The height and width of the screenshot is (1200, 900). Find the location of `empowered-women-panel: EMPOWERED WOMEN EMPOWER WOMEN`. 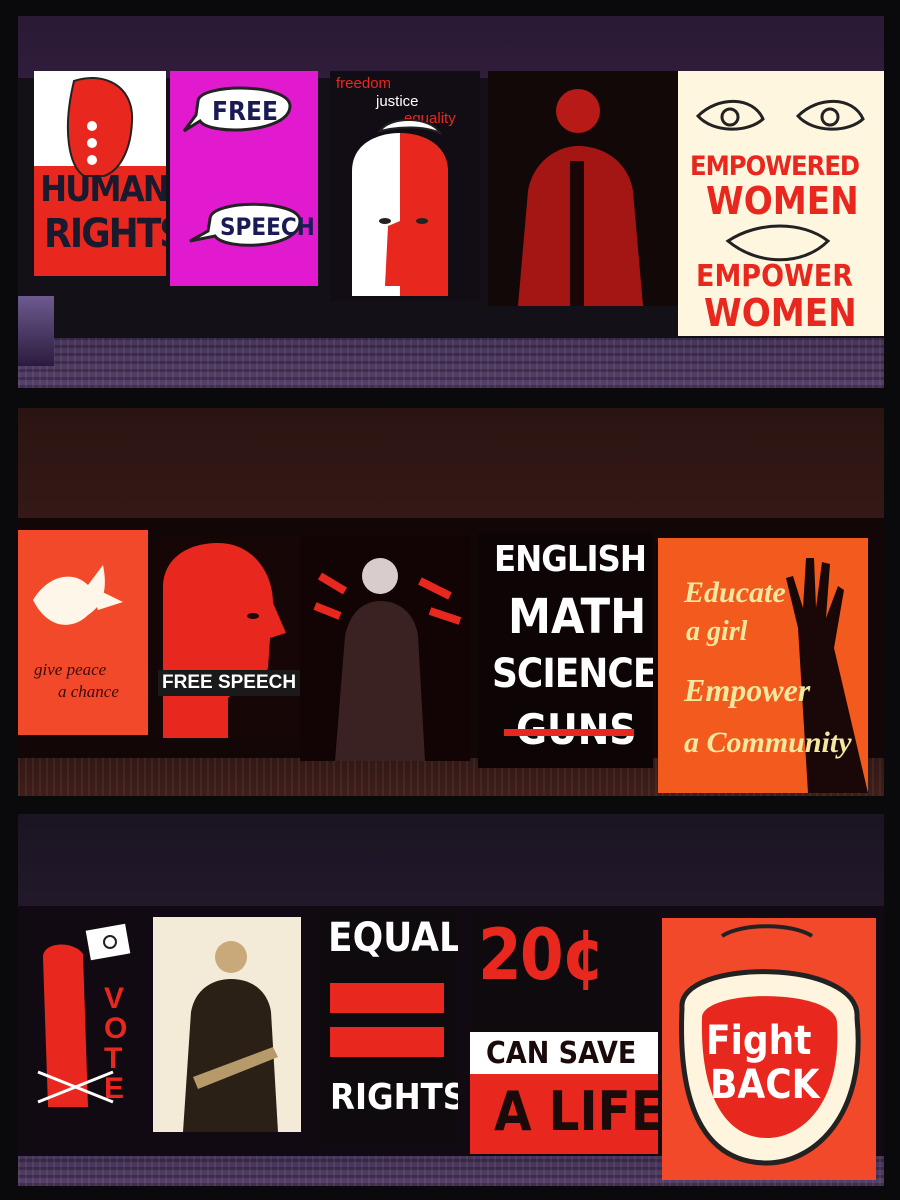

empowered-women-panel: EMPOWERED WOMEN EMPOWER WOMEN is located at coordinates (781, 203).